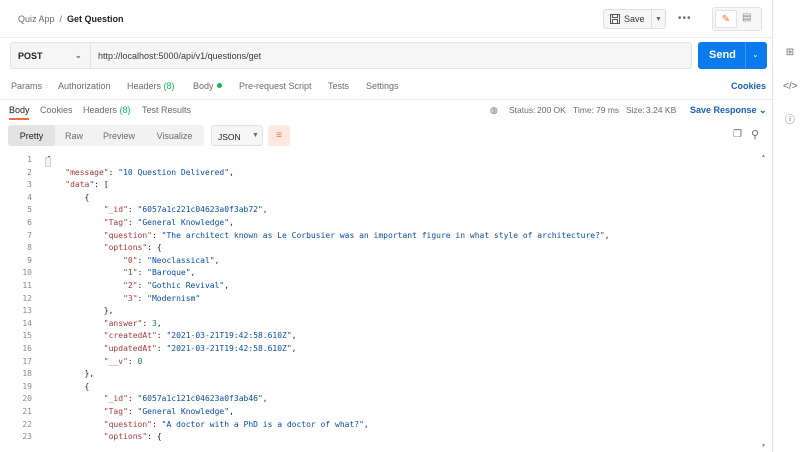 This screenshot has width=806, height=452. What do you see at coordinates (119, 135) in the screenshot?
I see `view-preview: Preview` at bounding box center [119, 135].